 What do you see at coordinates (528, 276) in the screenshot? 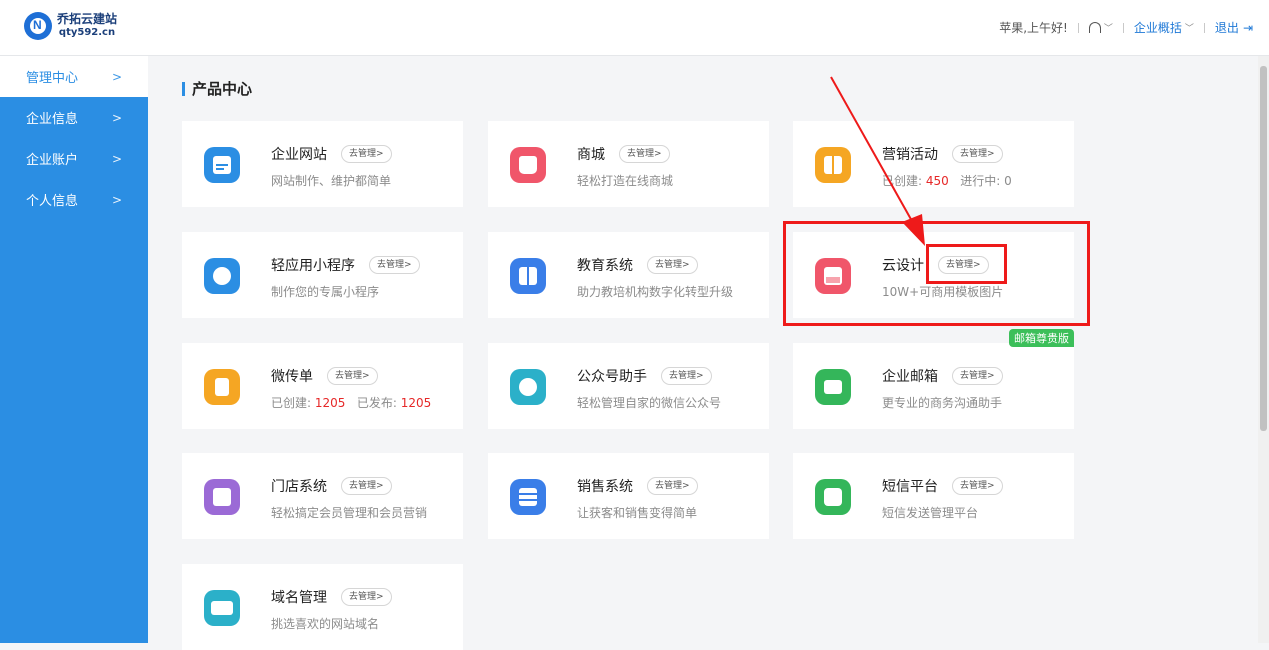
I see `book-icon` at bounding box center [528, 276].